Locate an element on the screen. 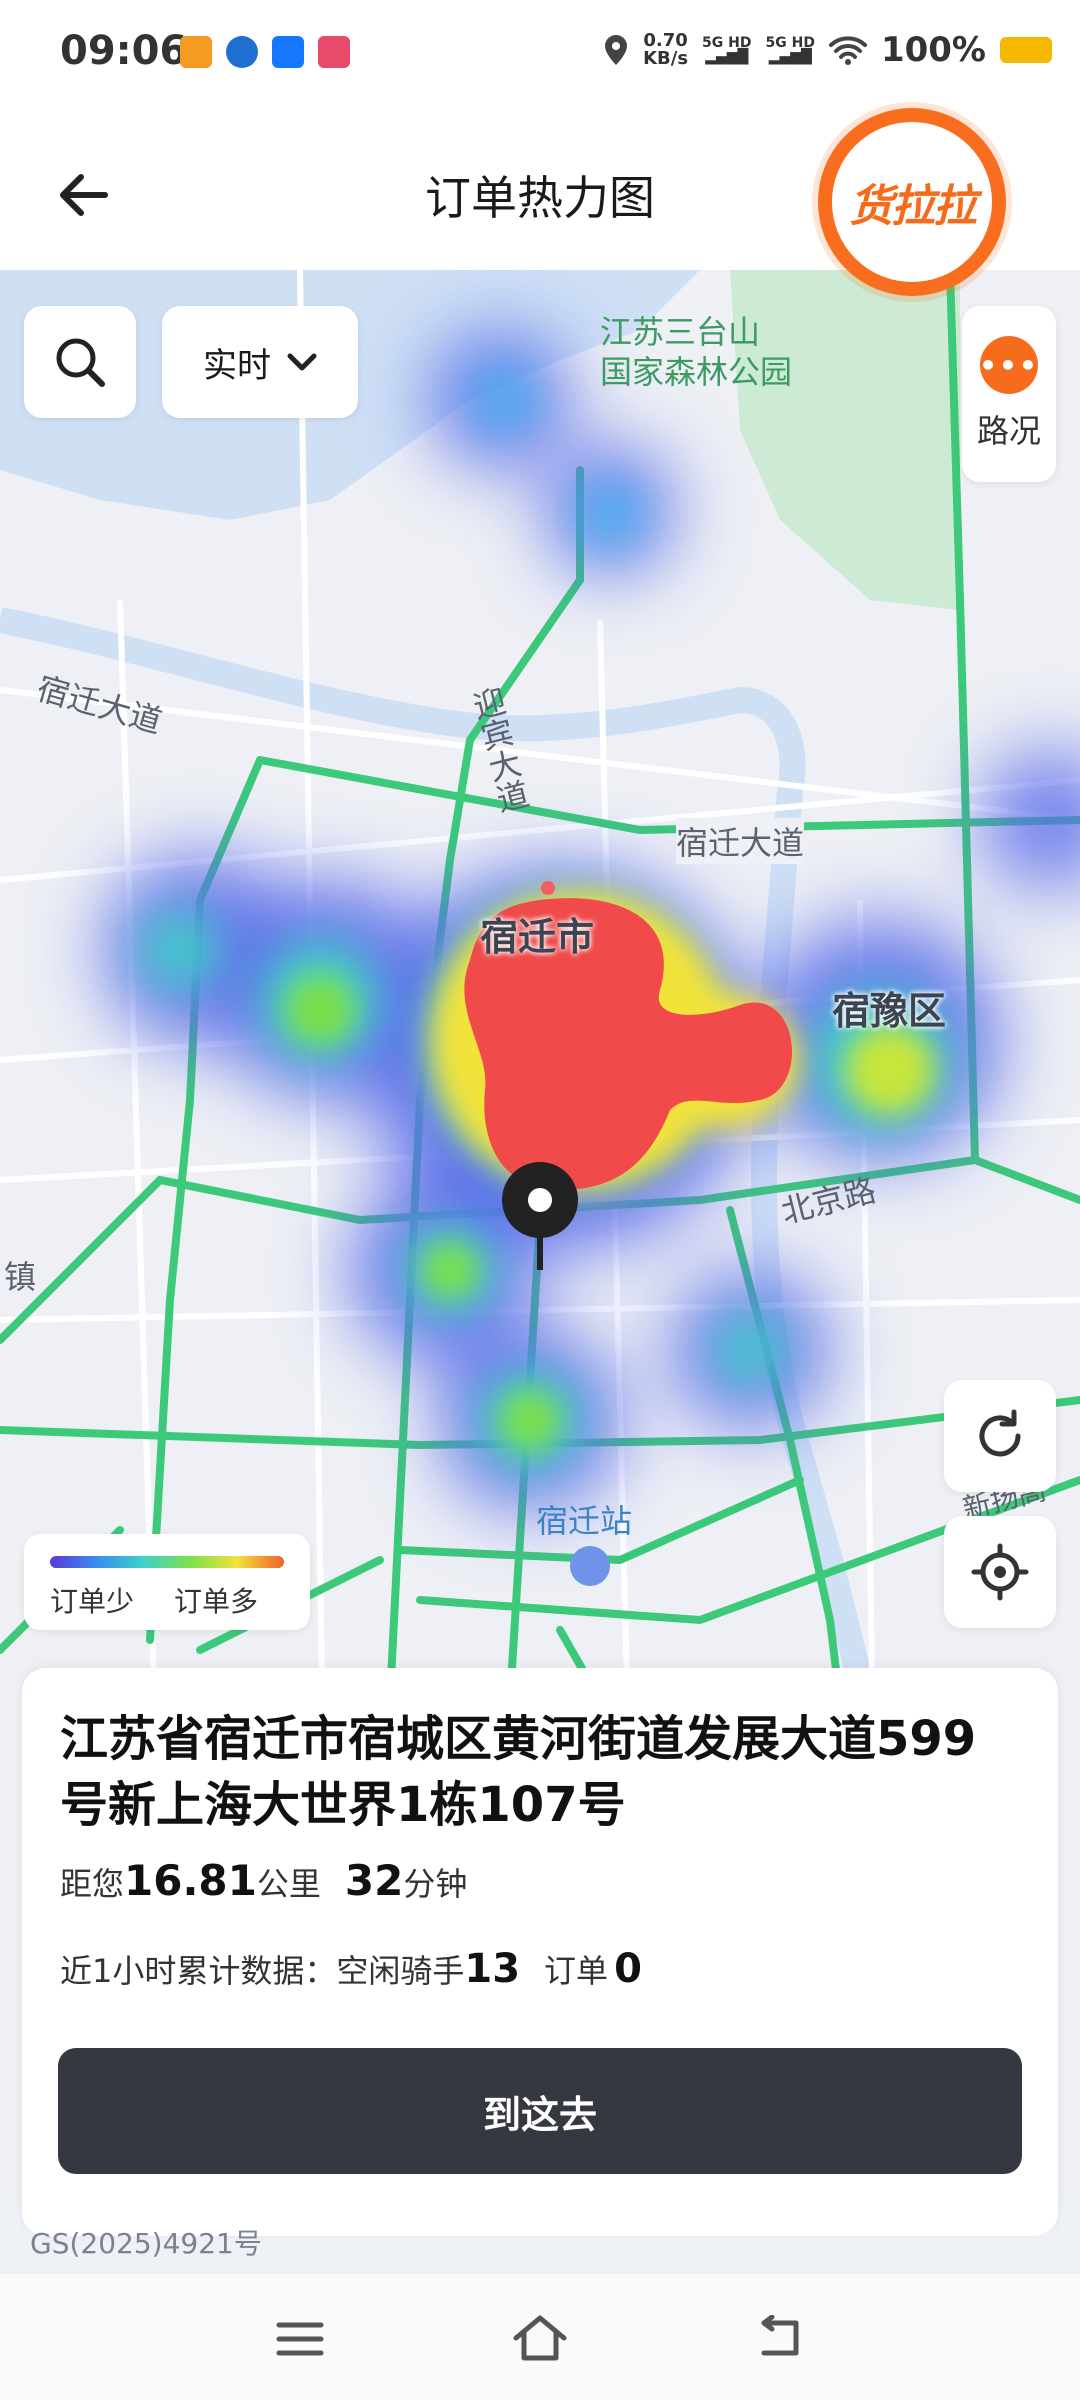 Image resolution: width=1080 pixels, height=2400 pixels. huolala-logo: 货拉拉 is located at coordinates (912, 202).